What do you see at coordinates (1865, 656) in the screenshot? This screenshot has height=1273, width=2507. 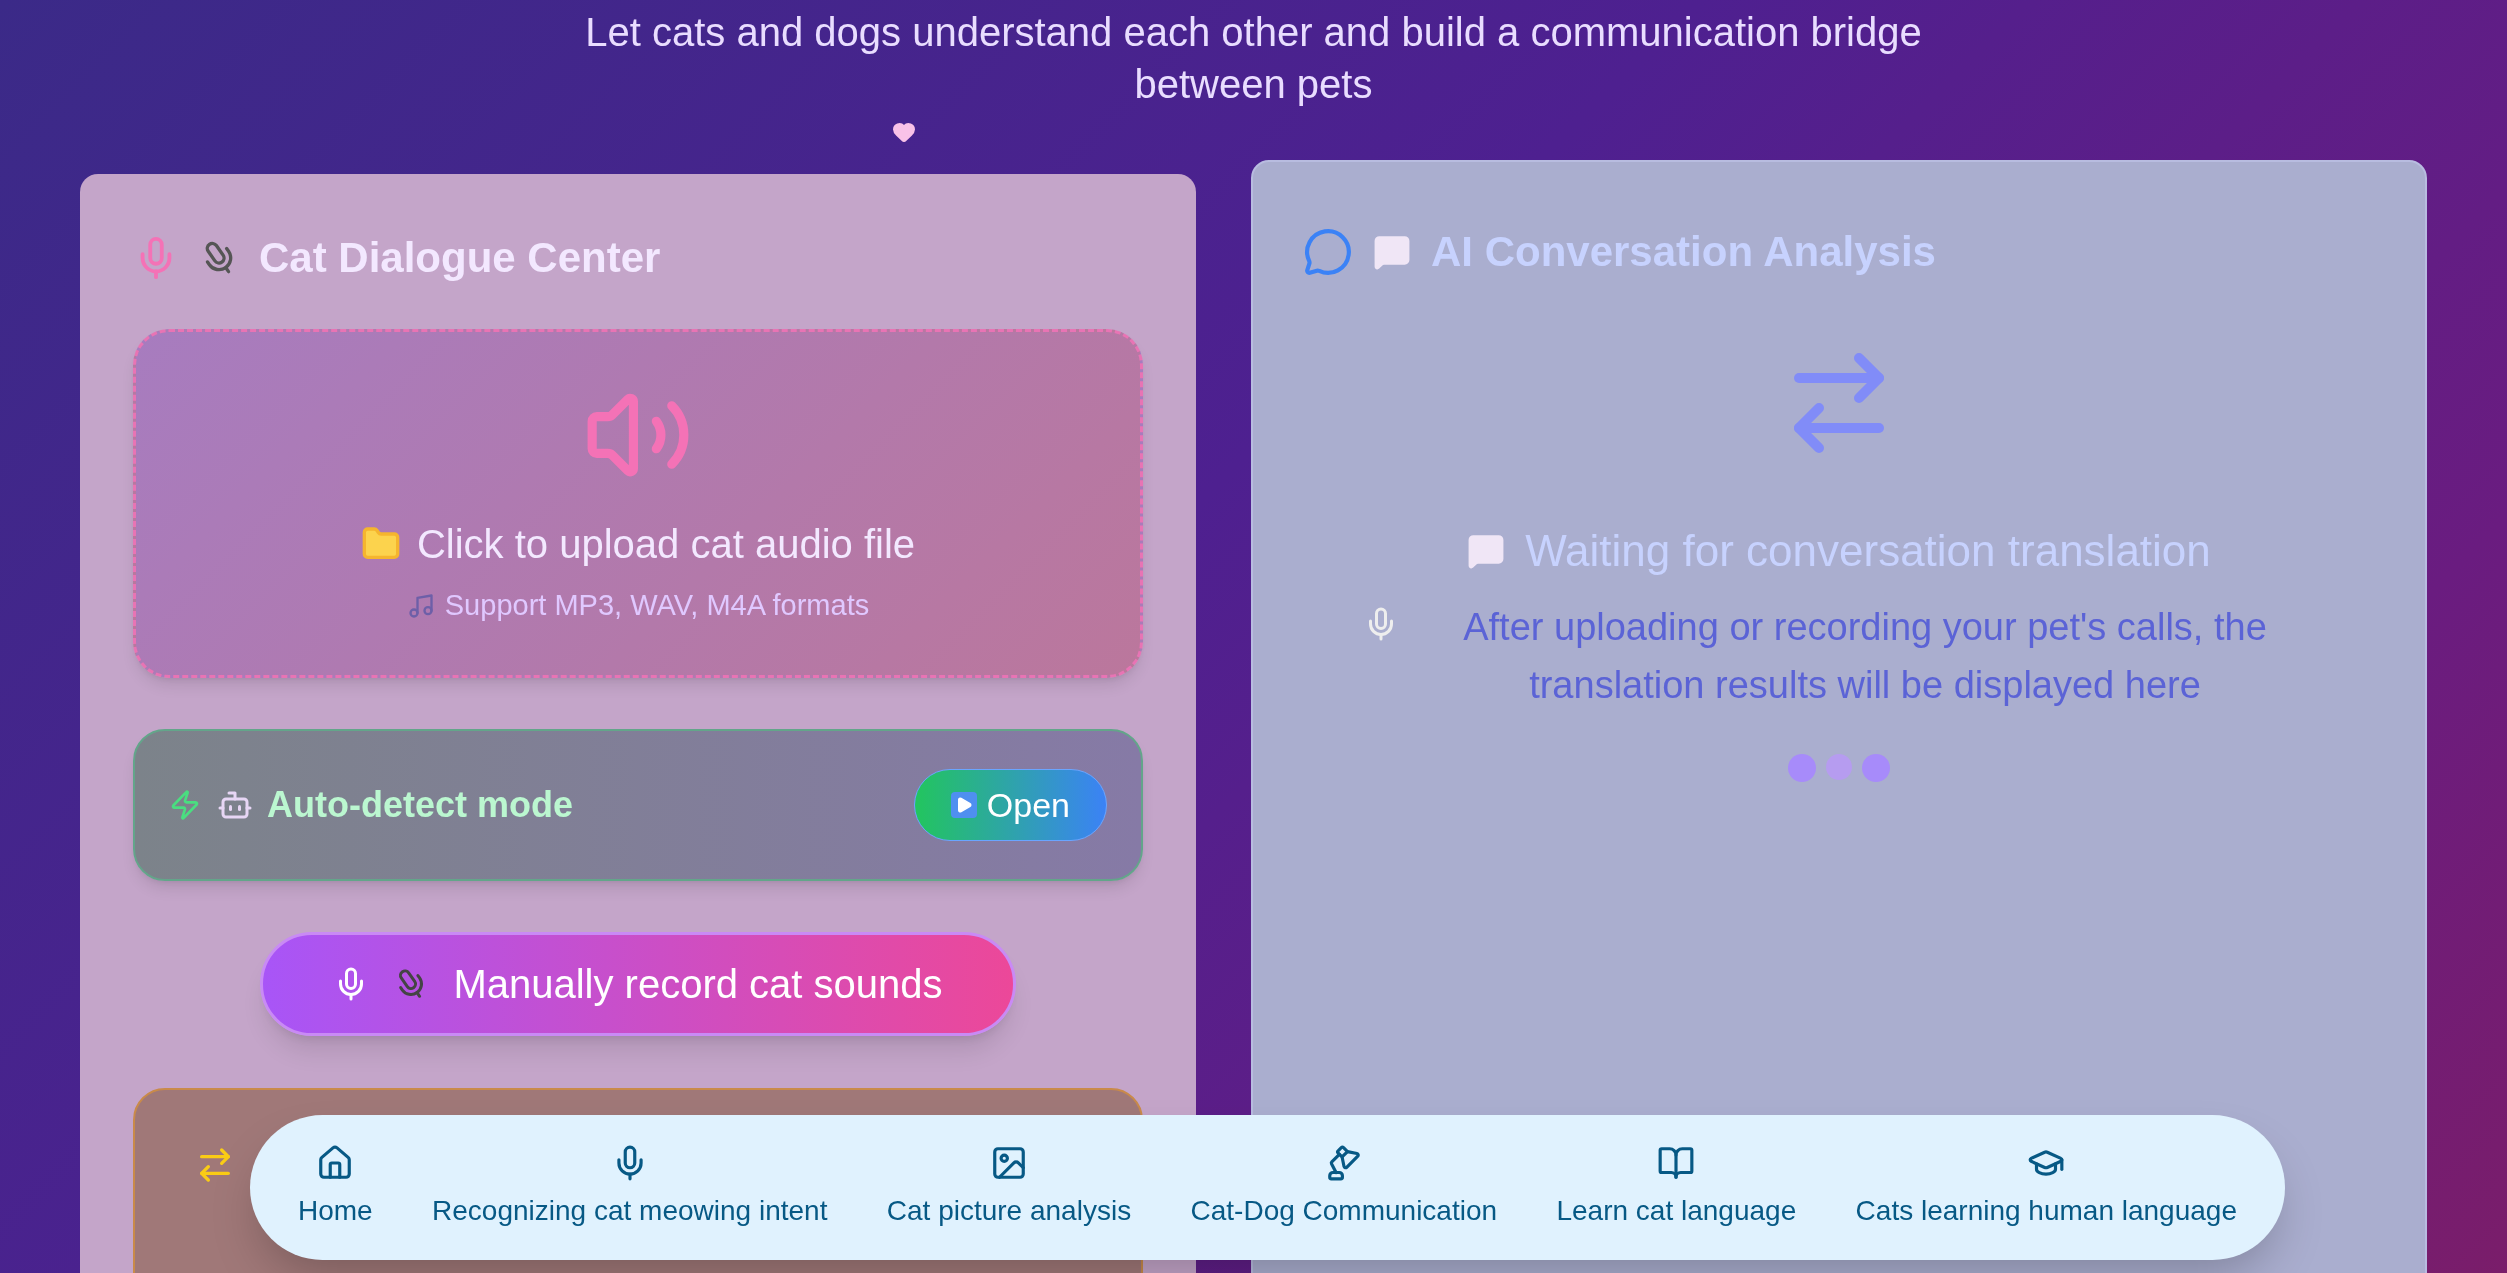 I see `status-description: After uploading or recording your pet's calls, the translation results will be displayed here` at bounding box center [1865, 656].